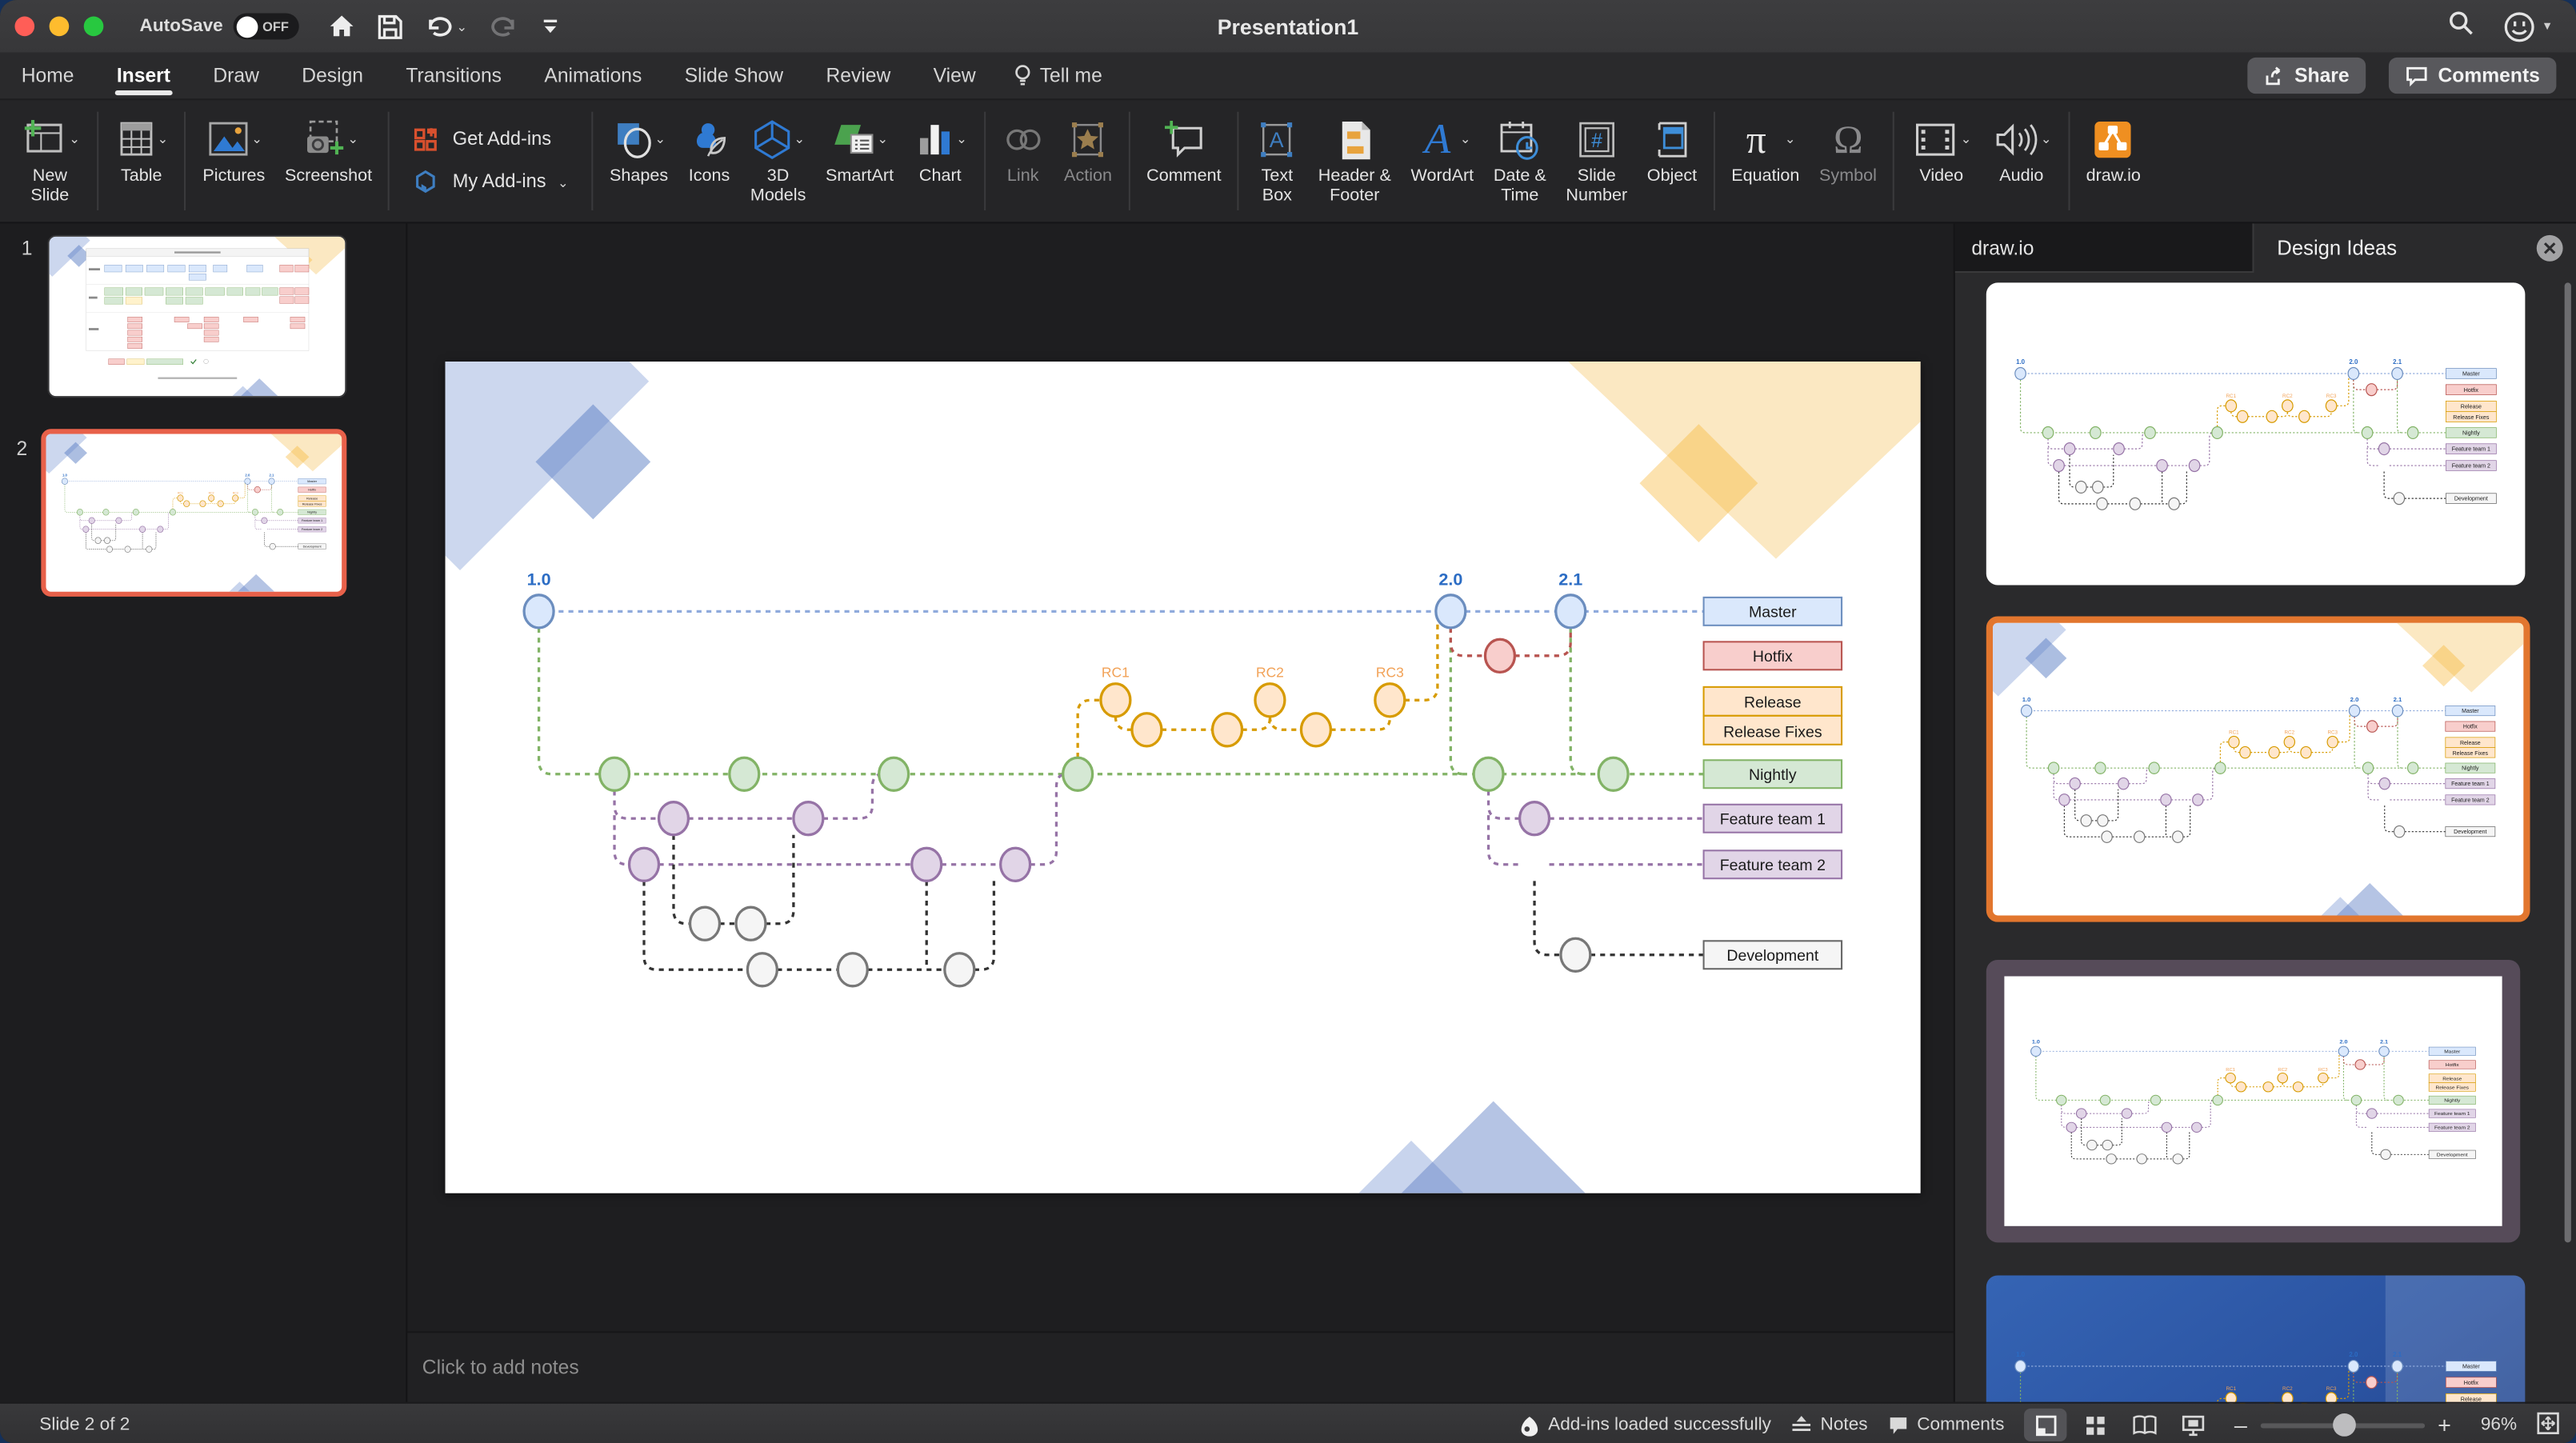 The height and width of the screenshot is (1443, 2576). I want to click on panel-scrollbar, so click(2567, 762).